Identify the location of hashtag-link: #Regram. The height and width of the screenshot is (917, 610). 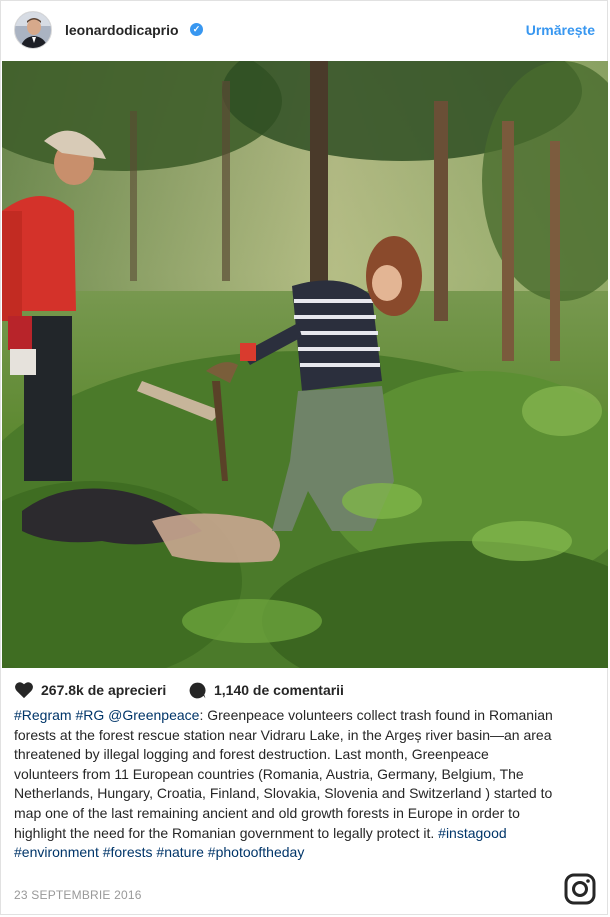
(43, 715).